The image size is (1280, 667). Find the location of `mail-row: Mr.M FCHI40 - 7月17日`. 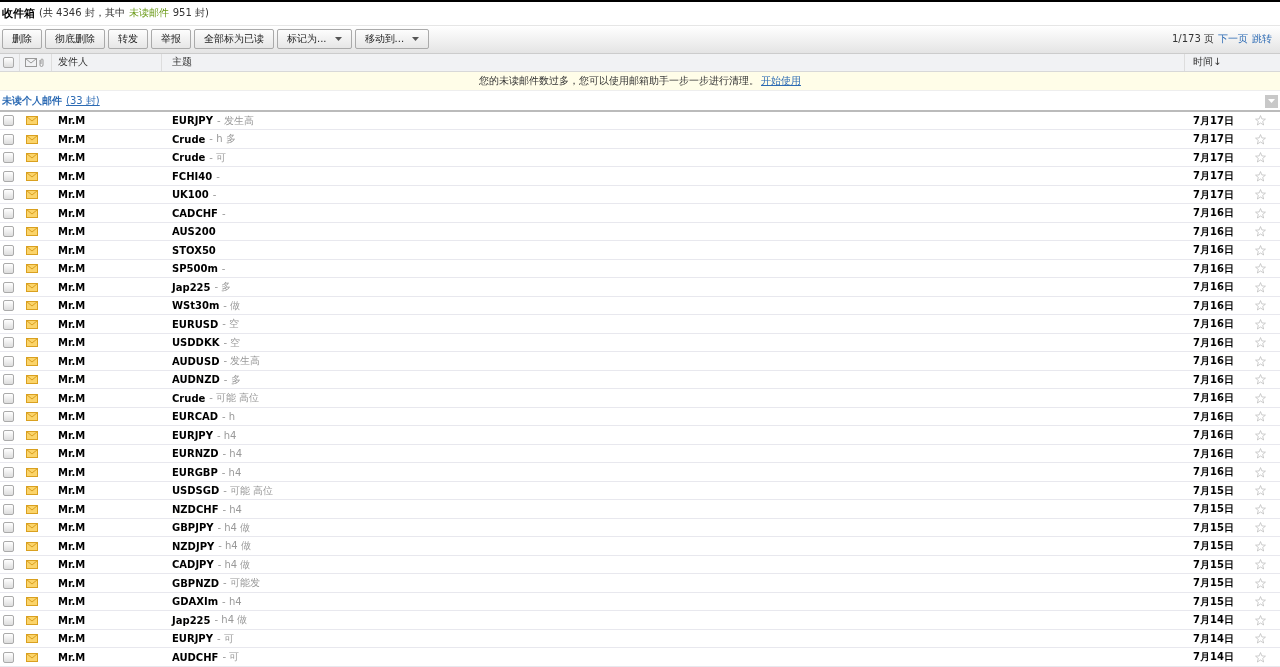

mail-row: Mr.M FCHI40 - 7月17日 is located at coordinates (640, 176).